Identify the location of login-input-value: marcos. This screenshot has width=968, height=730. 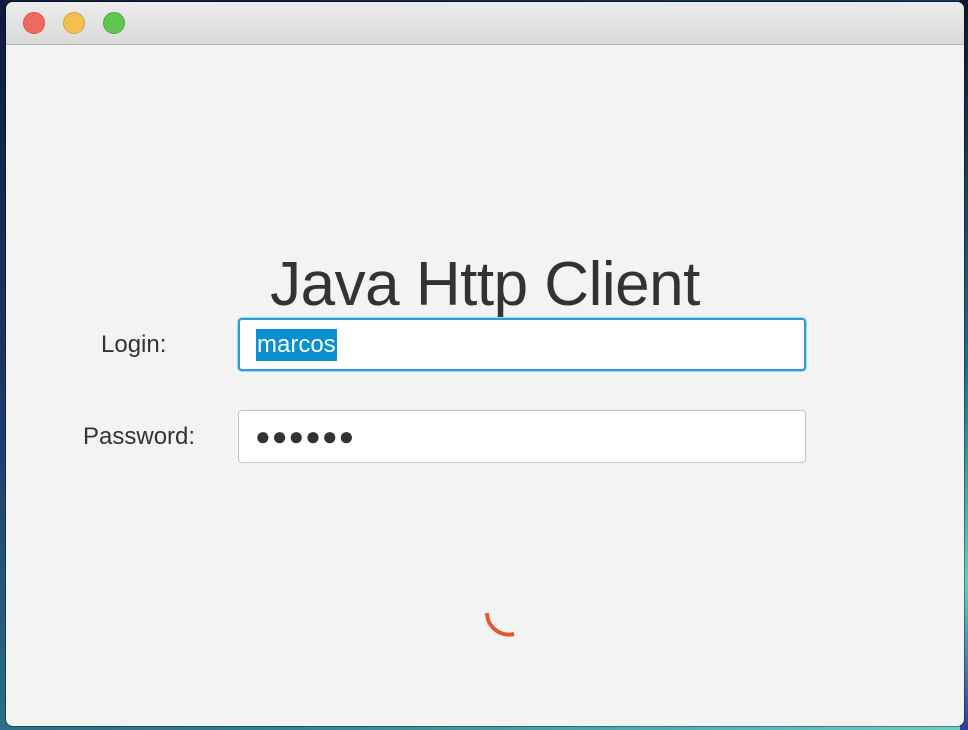
(296, 344).